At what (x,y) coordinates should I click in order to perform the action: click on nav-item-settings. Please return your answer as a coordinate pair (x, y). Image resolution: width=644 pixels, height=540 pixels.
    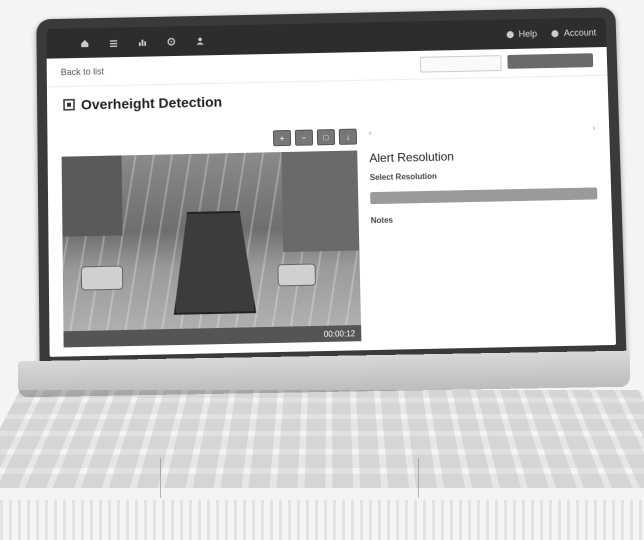
    Looking at the image, I should click on (173, 41).